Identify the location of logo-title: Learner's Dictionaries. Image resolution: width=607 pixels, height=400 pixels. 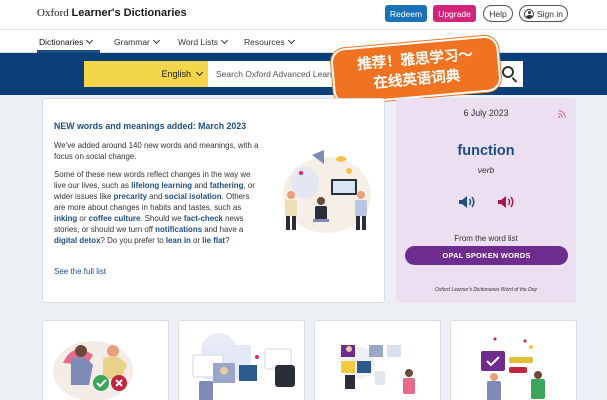
(129, 13).